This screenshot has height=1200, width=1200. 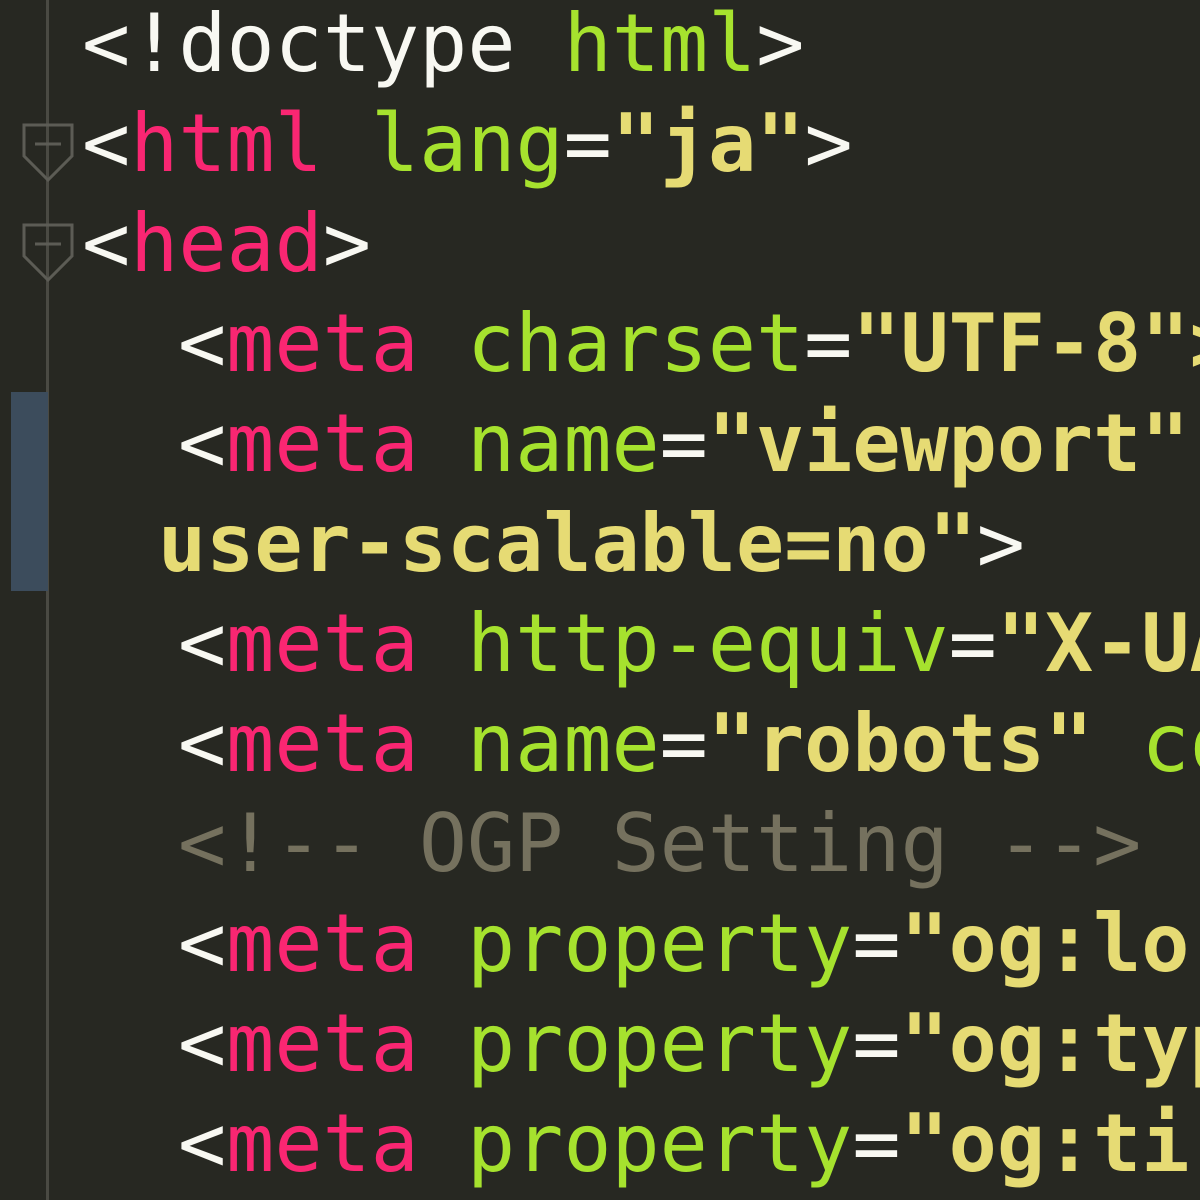 I want to click on code-line: <meta name="viewport", so click(x=683, y=444).